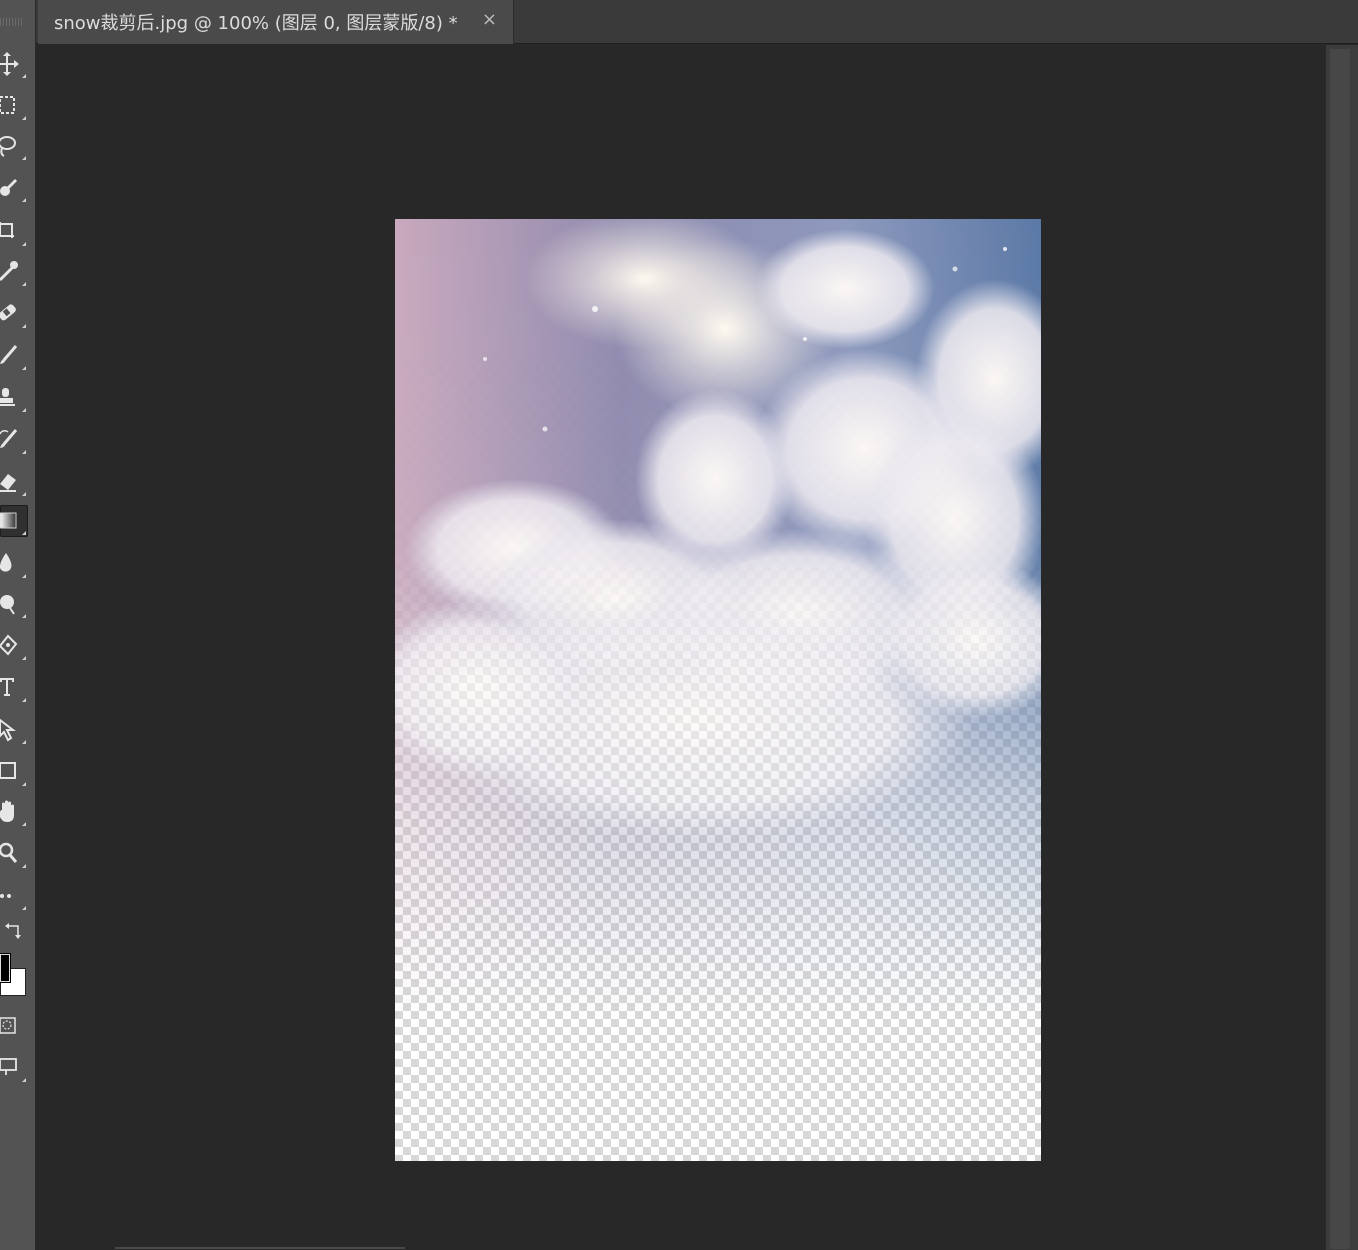 Image resolution: width=1358 pixels, height=1250 pixels. I want to click on move-icon, so click(9, 64).